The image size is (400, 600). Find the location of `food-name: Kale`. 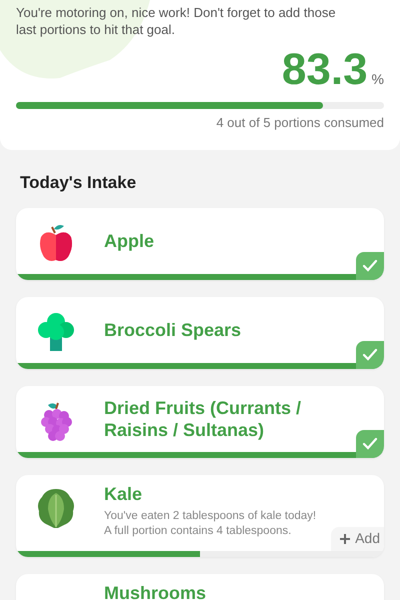

food-name: Kale is located at coordinates (124, 493).